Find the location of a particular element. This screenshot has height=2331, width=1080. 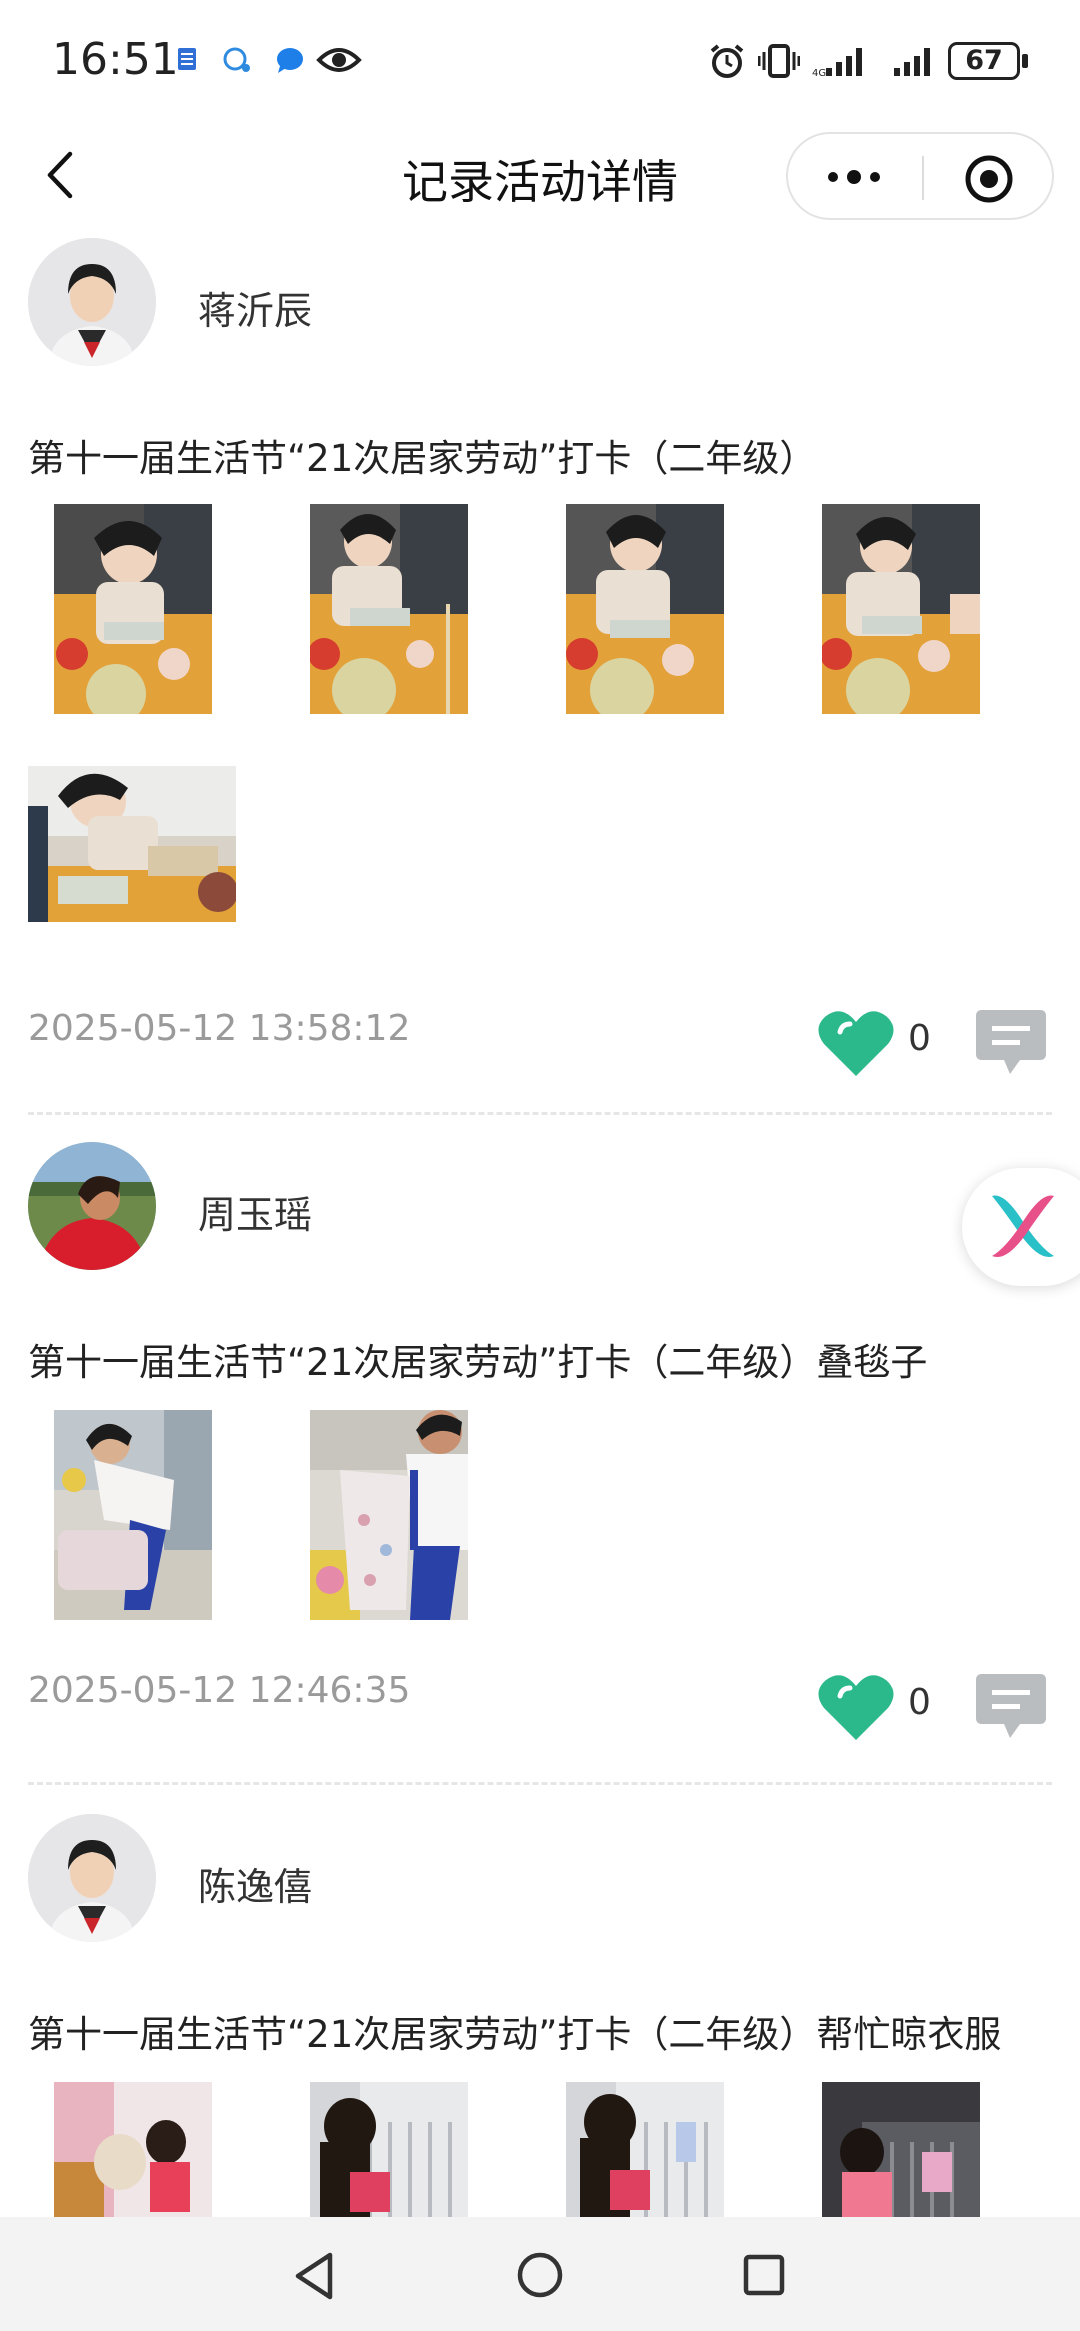

clock: 16:51 is located at coordinates (115, 59).